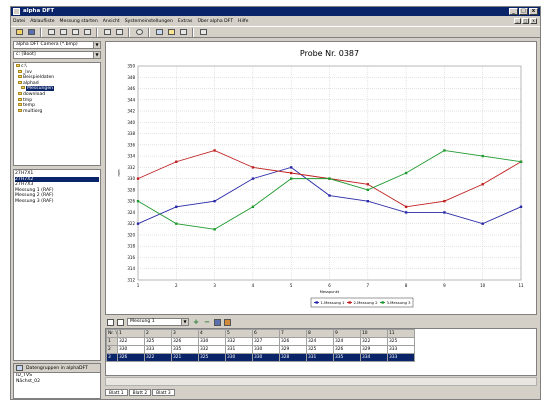 The height and width of the screenshot is (408, 549). Describe the element at coordinates (19, 21) in the screenshot. I see `menu-datei: Datei` at that location.